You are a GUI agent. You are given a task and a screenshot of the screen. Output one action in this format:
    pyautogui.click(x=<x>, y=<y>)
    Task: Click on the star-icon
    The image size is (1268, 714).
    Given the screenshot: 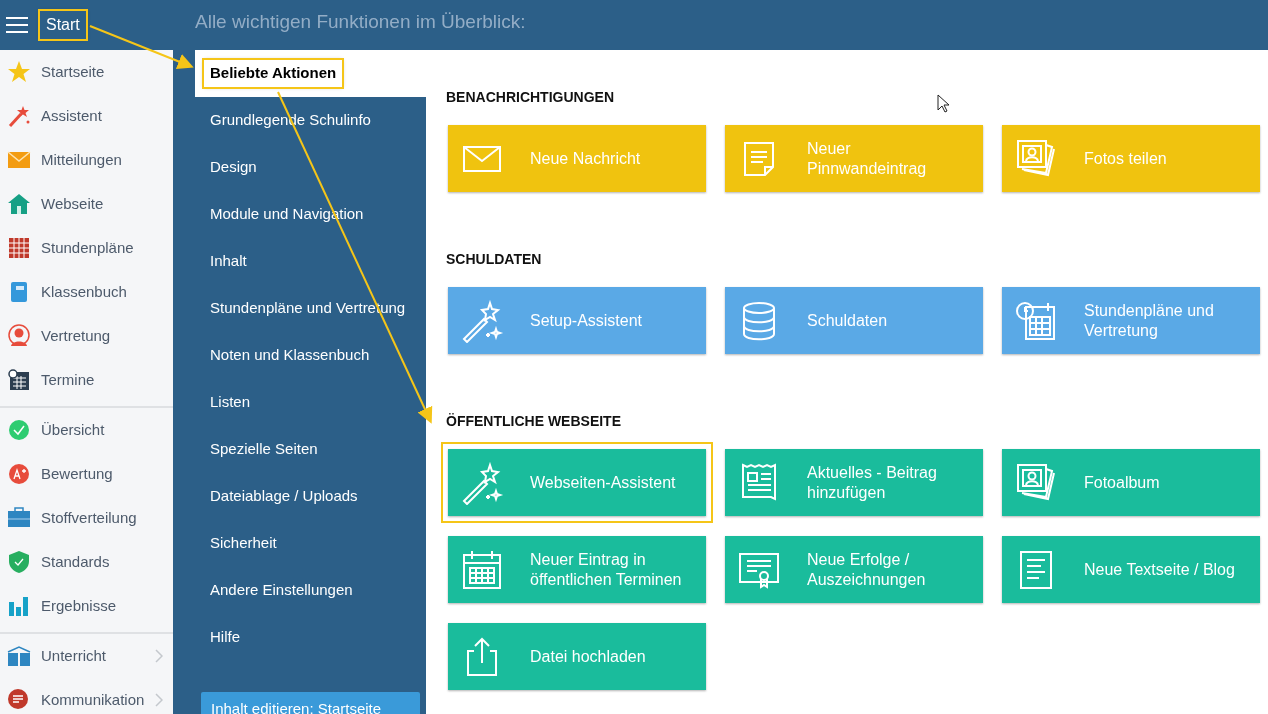 What is the action you would take?
    pyautogui.click(x=19, y=72)
    